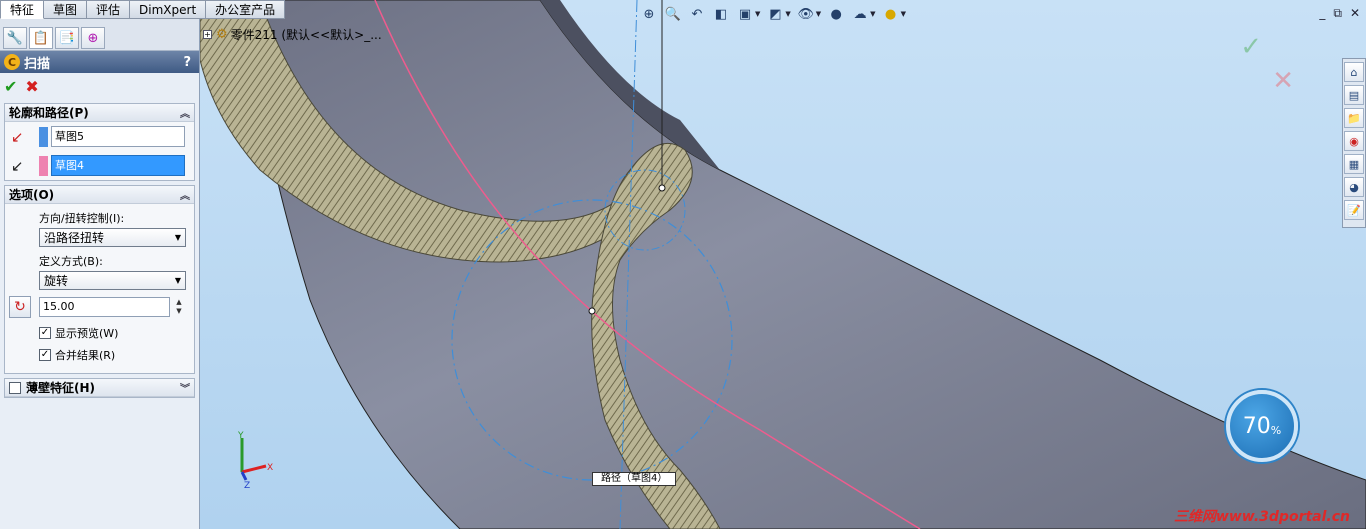  What do you see at coordinates (745, 14) in the screenshot?
I see `view-orientation-icon: ▣` at bounding box center [745, 14].